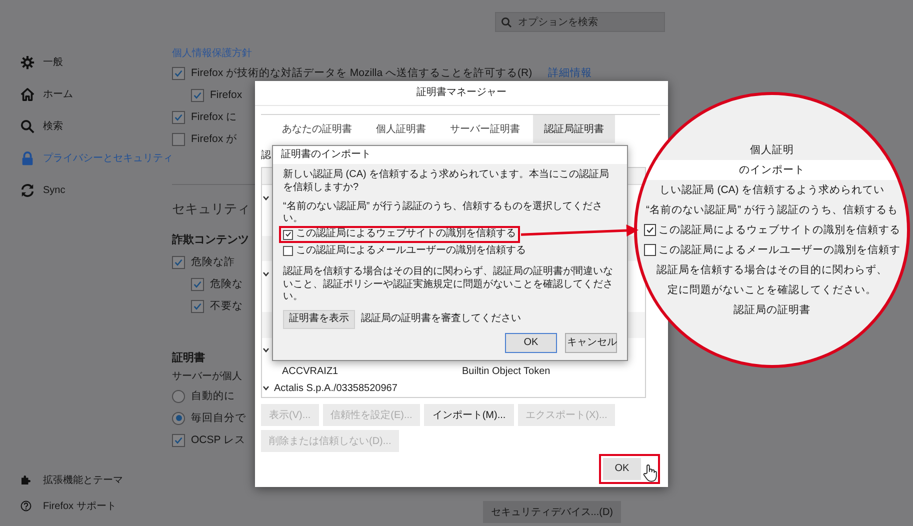 Image resolution: width=913 pixels, height=526 pixels. I want to click on tab: 個人証明書, so click(401, 129).